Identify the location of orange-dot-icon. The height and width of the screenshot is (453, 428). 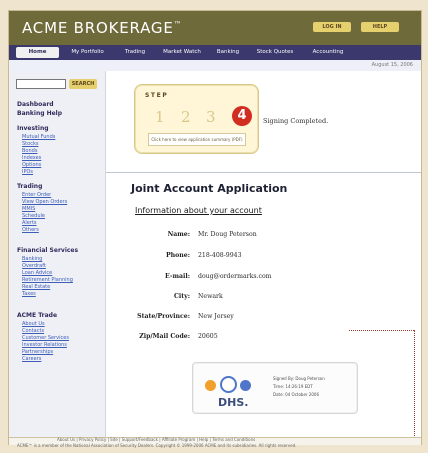
(210, 385).